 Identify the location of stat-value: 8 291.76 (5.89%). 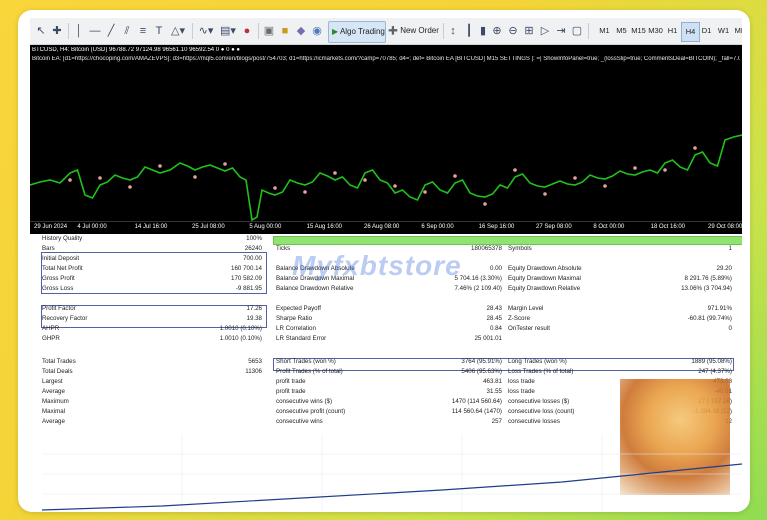
(708, 278).